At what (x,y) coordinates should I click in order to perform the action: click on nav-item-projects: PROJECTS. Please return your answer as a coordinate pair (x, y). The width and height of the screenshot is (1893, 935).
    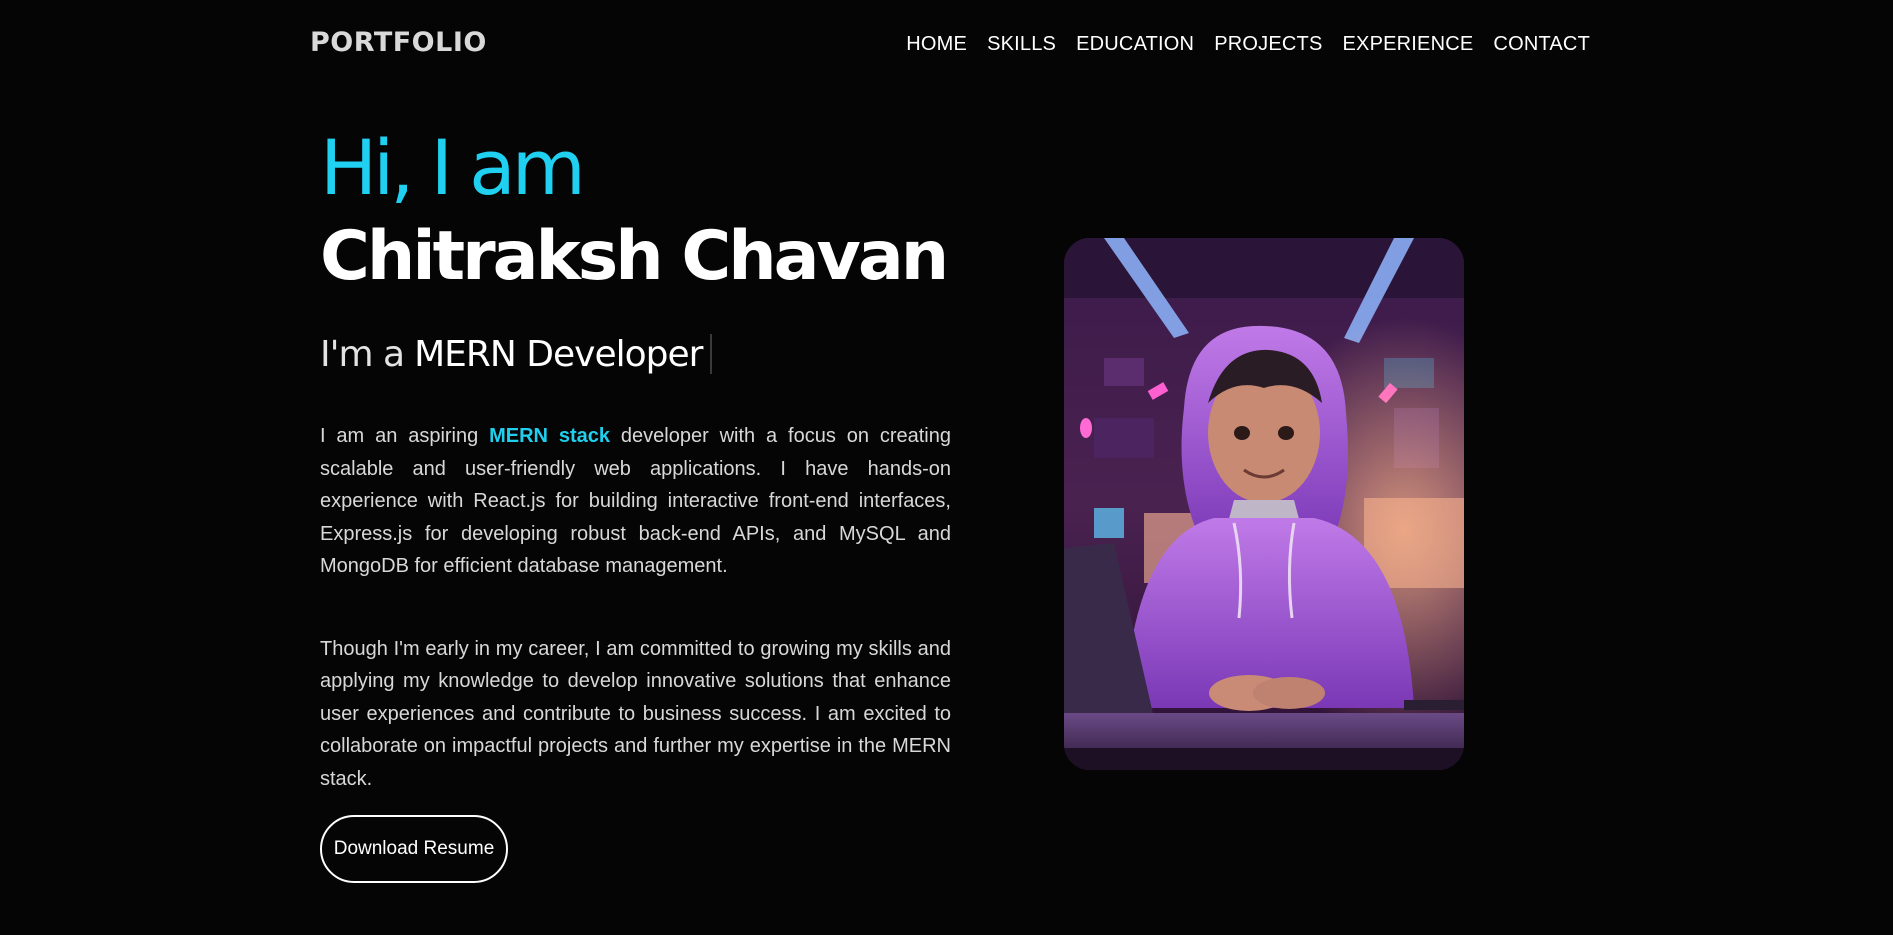
    Looking at the image, I should click on (1268, 44).